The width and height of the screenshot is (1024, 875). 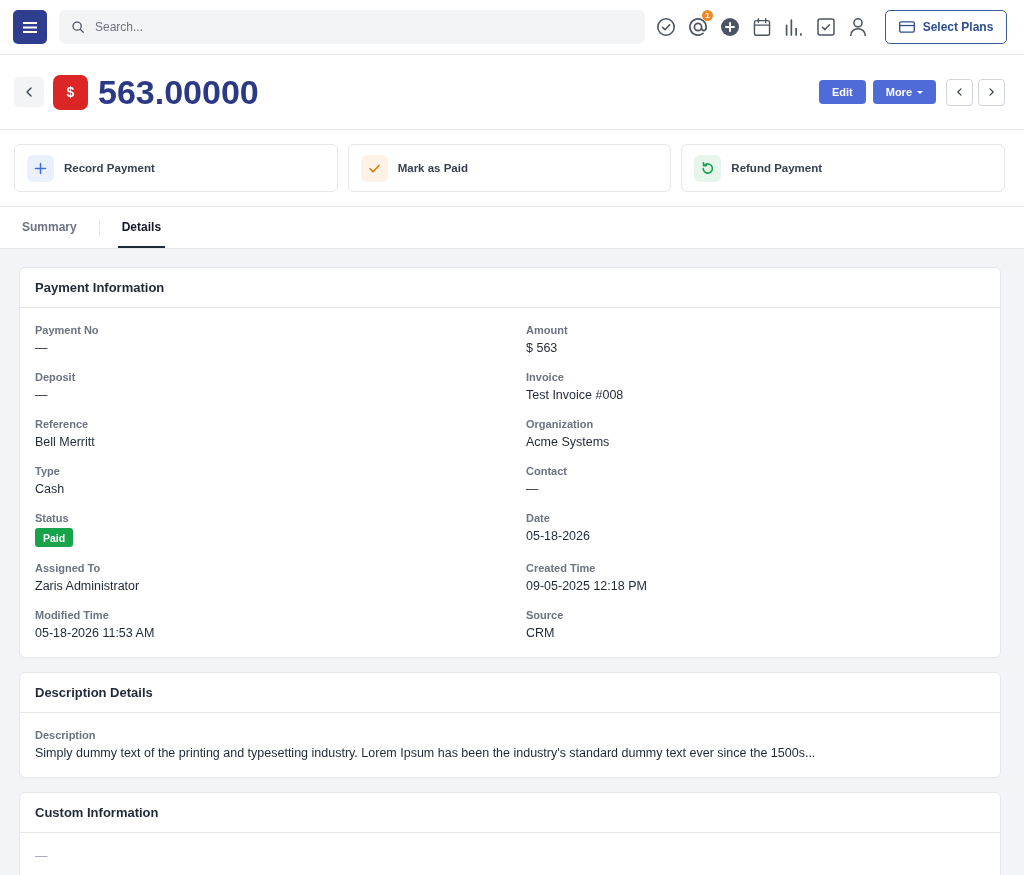 What do you see at coordinates (52, 518) in the screenshot?
I see `field-label: Status` at bounding box center [52, 518].